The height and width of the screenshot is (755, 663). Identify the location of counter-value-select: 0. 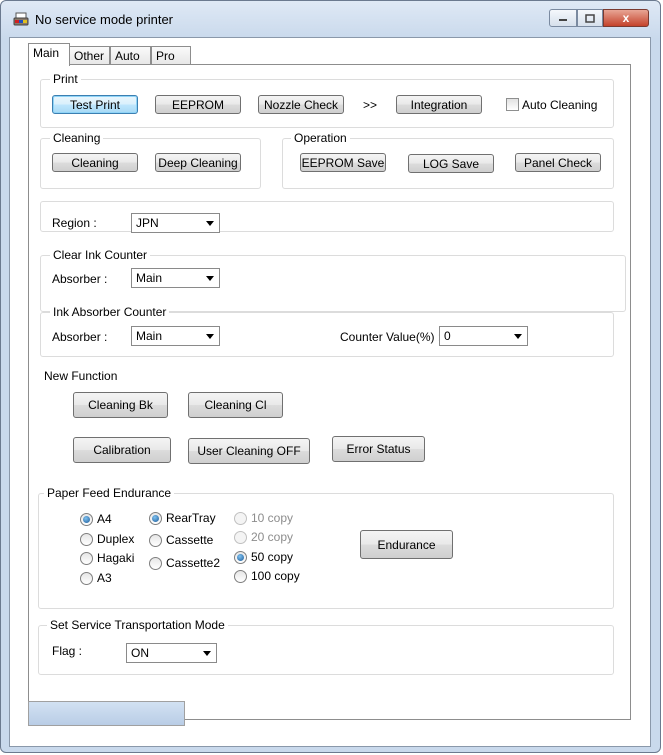
(483, 336).